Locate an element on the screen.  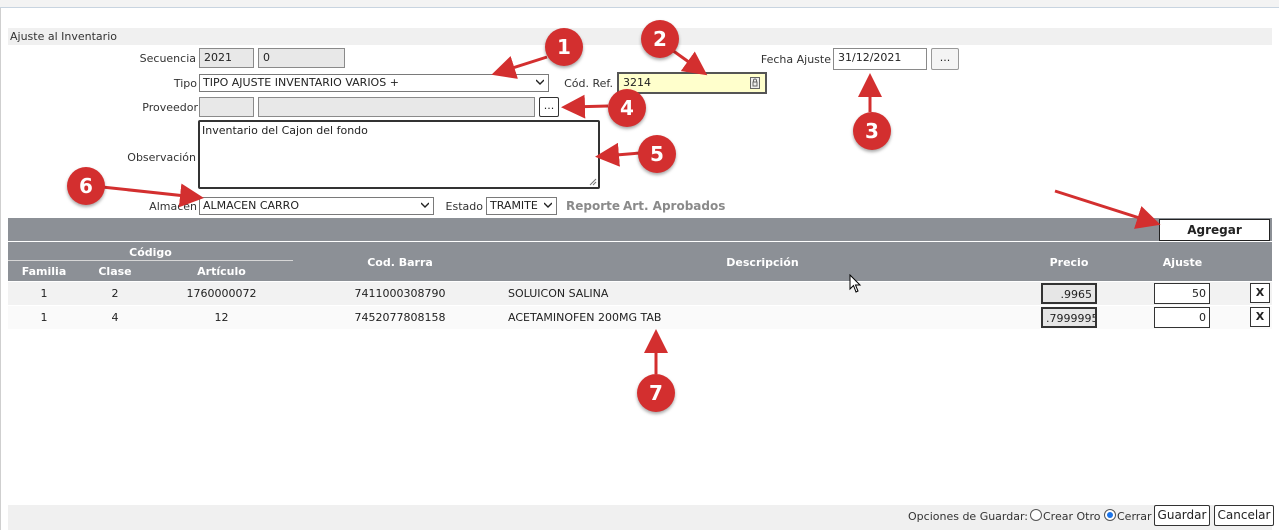
annotation-marker-1: 1 is located at coordinates (564, 47).